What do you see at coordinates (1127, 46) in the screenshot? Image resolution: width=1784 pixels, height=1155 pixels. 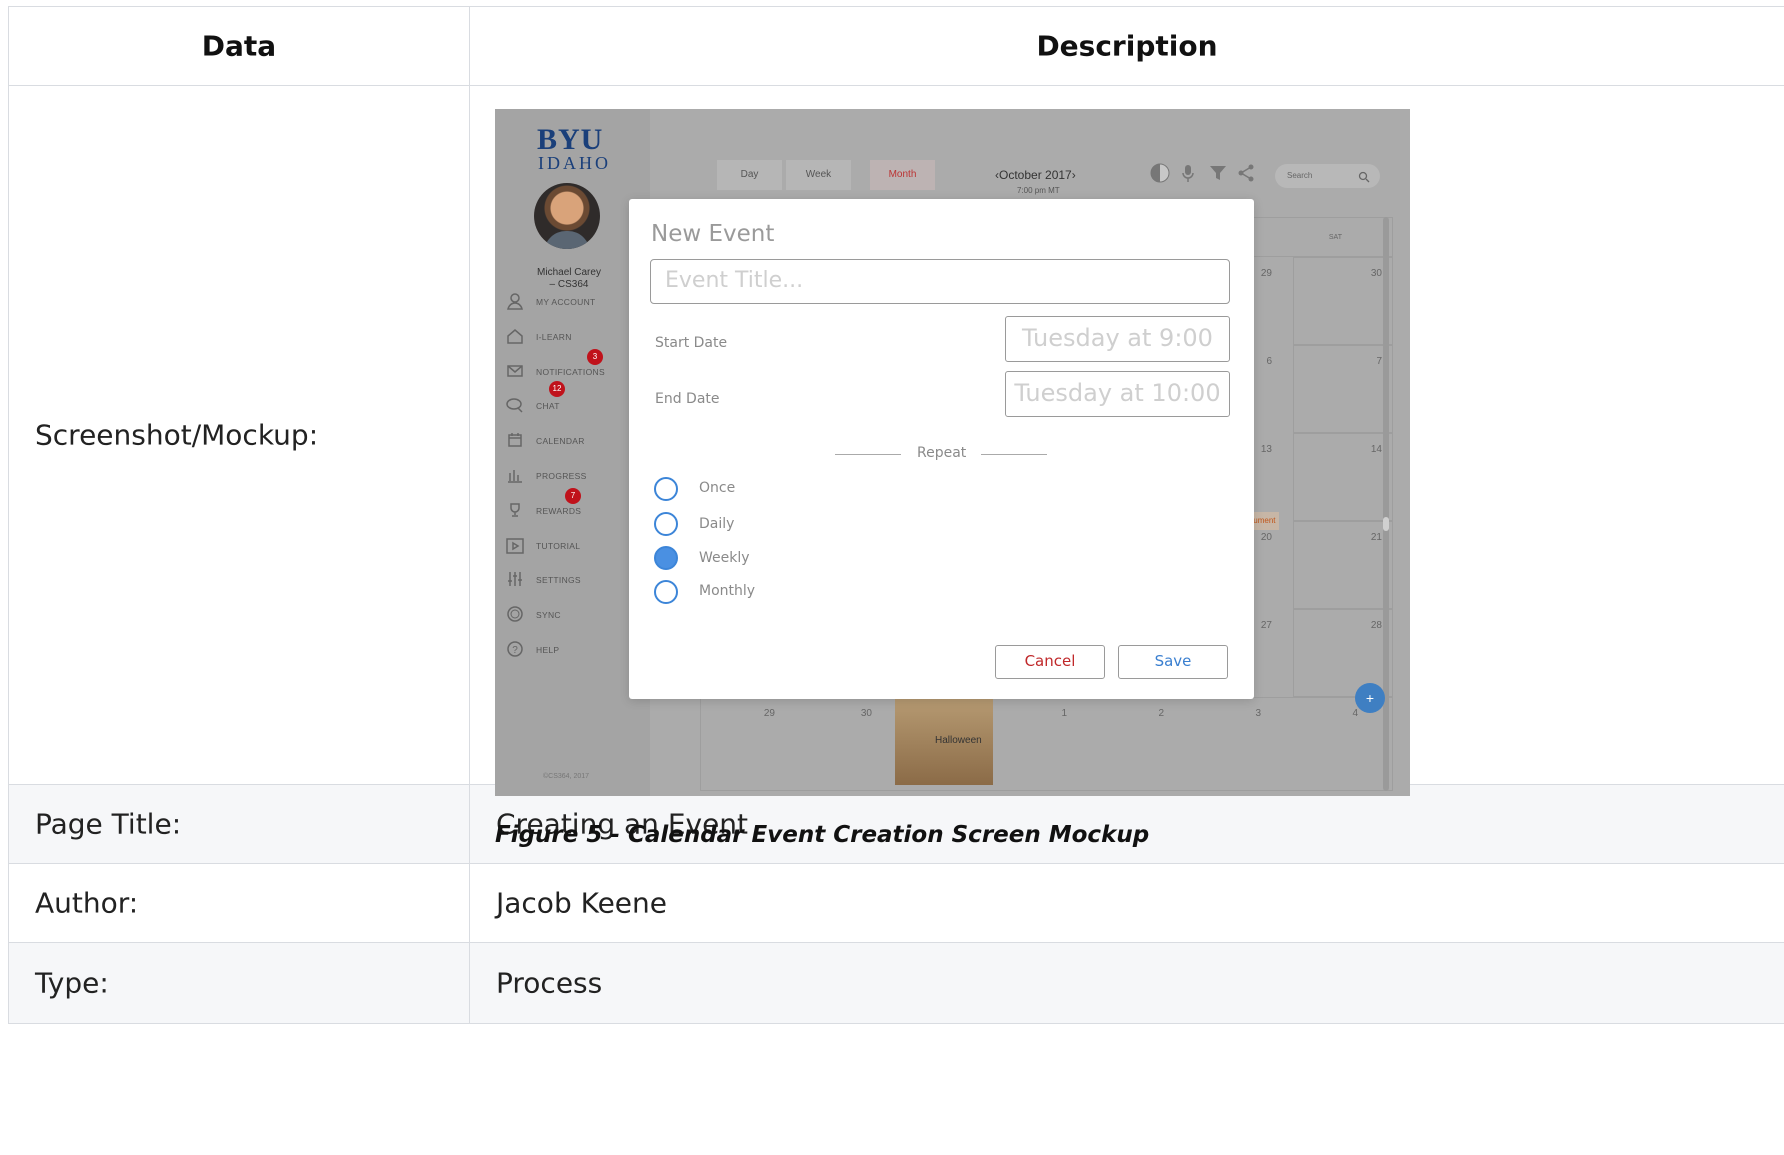 I see `header-cell-description: Description` at bounding box center [1127, 46].